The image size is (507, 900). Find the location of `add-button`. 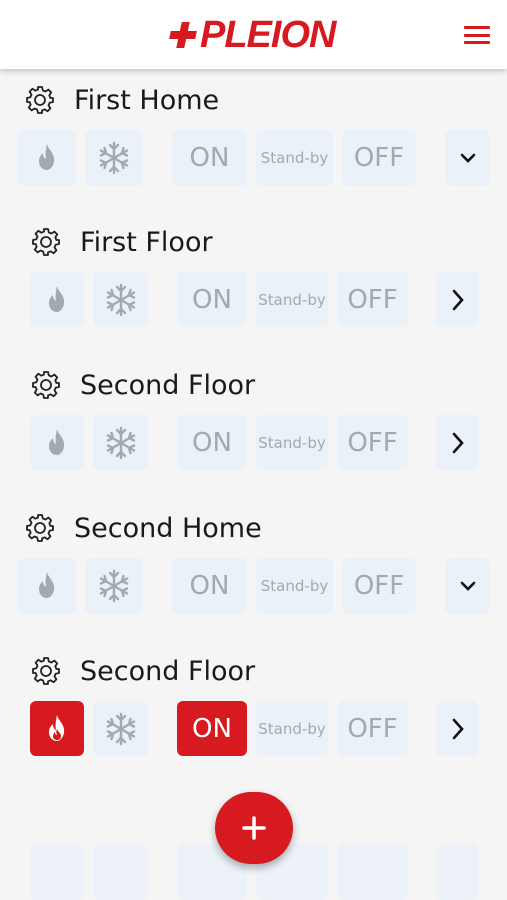

add-button is located at coordinates (254, 828).